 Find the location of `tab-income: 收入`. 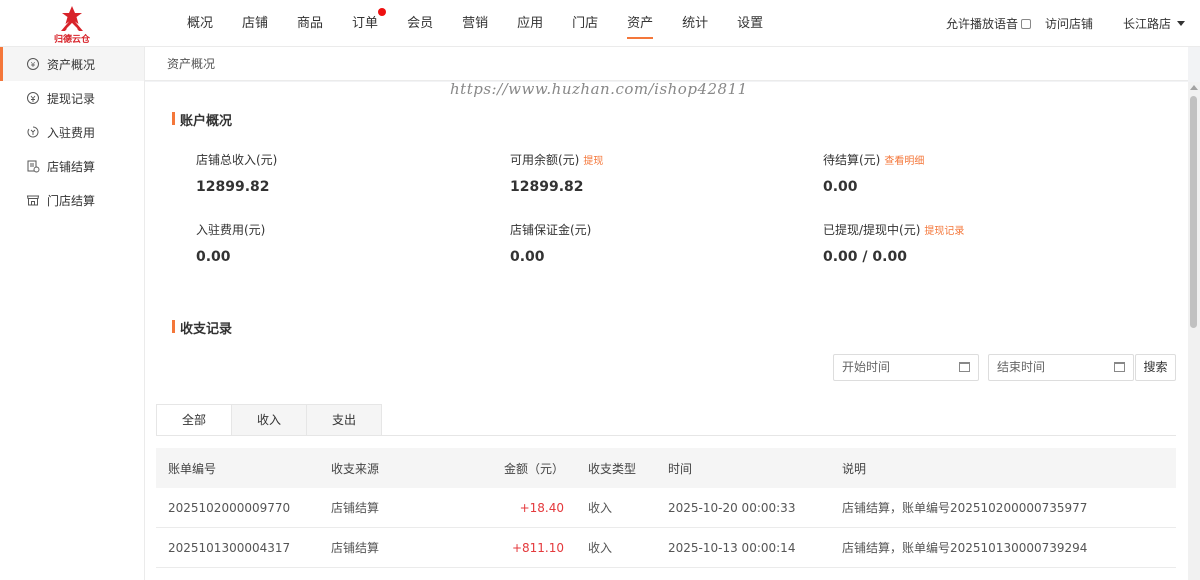

tab-income: 收入 is located at coordinates (269, 420).